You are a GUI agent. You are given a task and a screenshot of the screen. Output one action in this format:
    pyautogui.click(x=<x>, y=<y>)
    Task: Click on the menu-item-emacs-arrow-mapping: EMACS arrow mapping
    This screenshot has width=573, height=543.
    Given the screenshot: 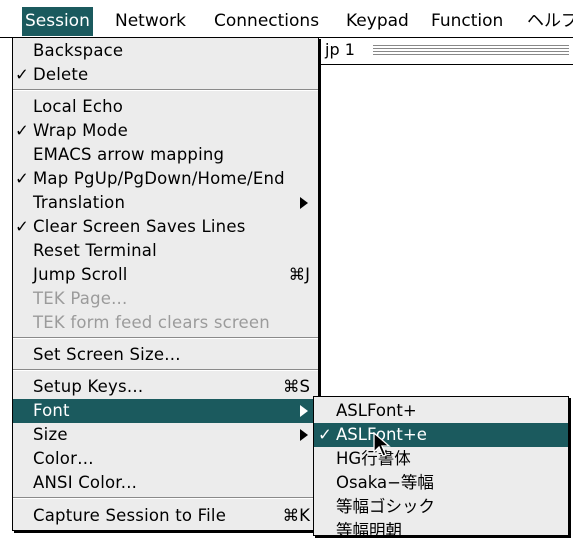 What is the action you would take?
    pyautogui.click(x=165, y=155)
    